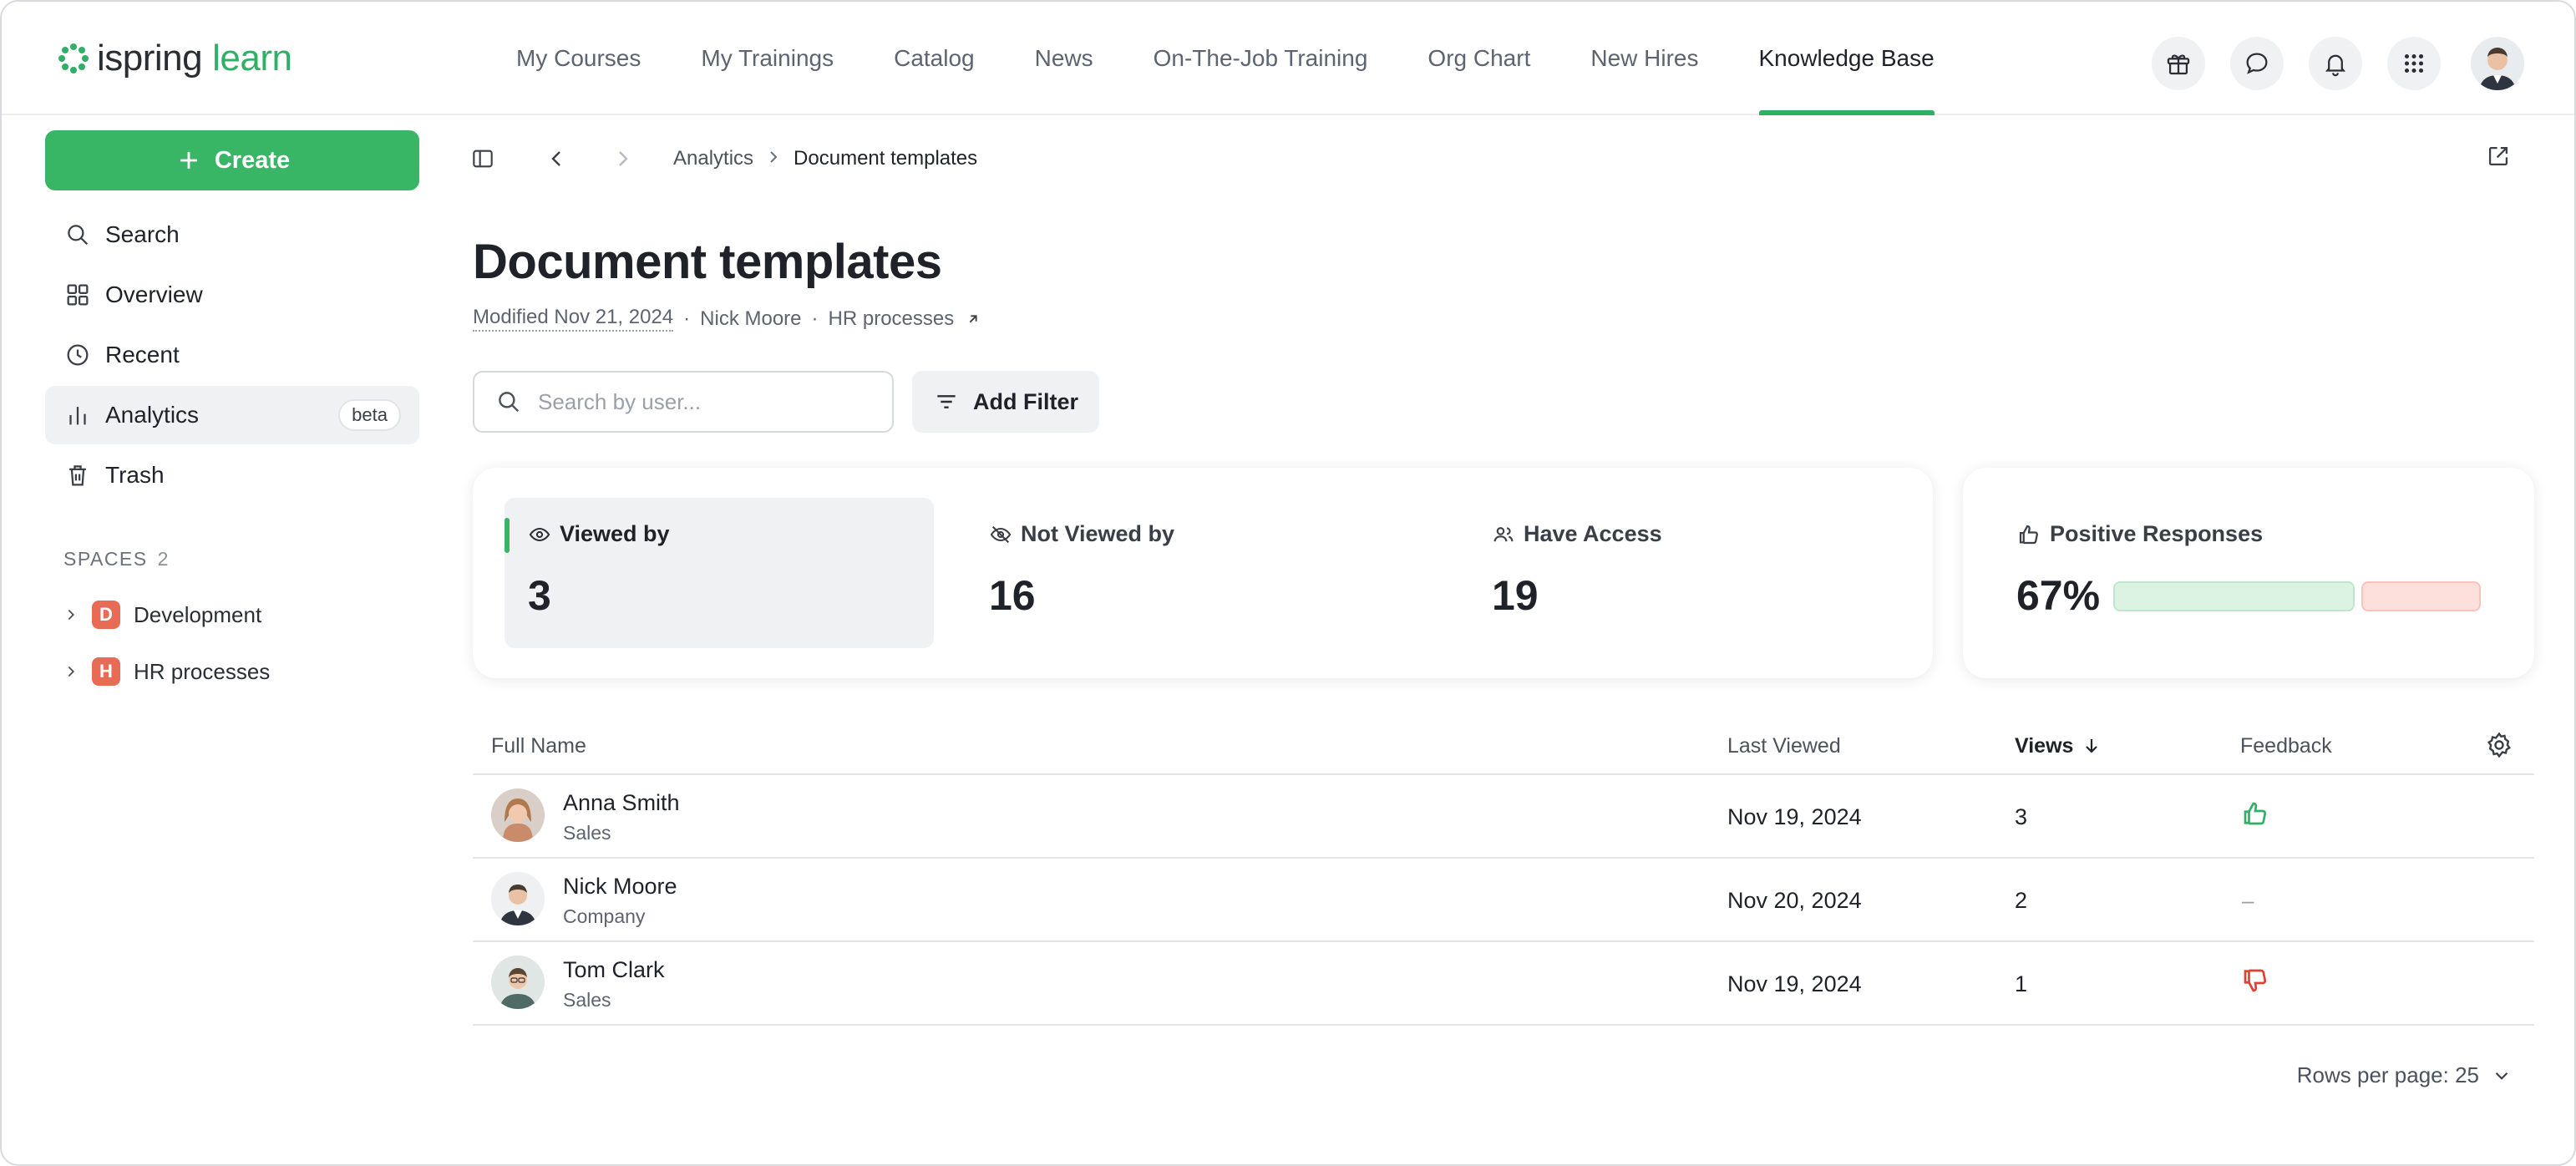  I want to click on thumbs-up-icon, so click(2029, 534).